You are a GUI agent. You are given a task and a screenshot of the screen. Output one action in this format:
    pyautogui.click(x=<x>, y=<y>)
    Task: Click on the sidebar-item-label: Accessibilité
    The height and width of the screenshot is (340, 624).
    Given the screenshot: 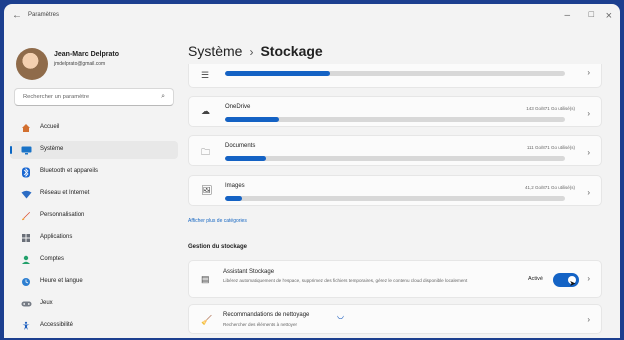 What is the action you would take?
    pyautogui.click(x=57, y=325)
    